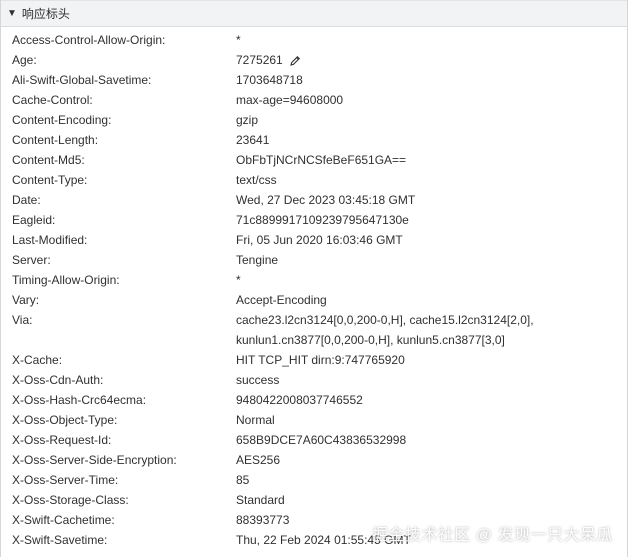 This screenshot has width=628, height=557. What do you see at coordinates (55, 140) in the screenshot?
I see `header-name: Content-Length:` at bounding box center [55, 140].